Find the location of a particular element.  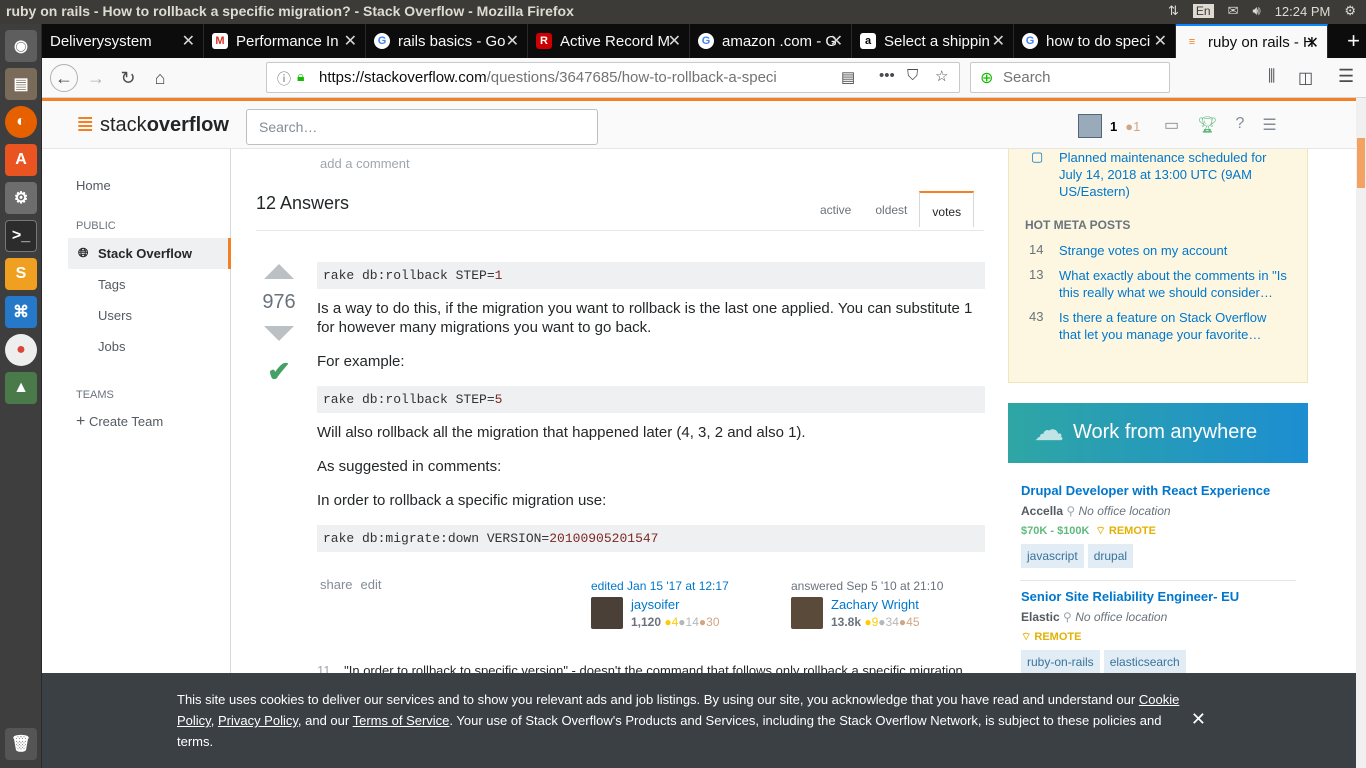

page-scrollbar is located at coordinates (1361, 433).